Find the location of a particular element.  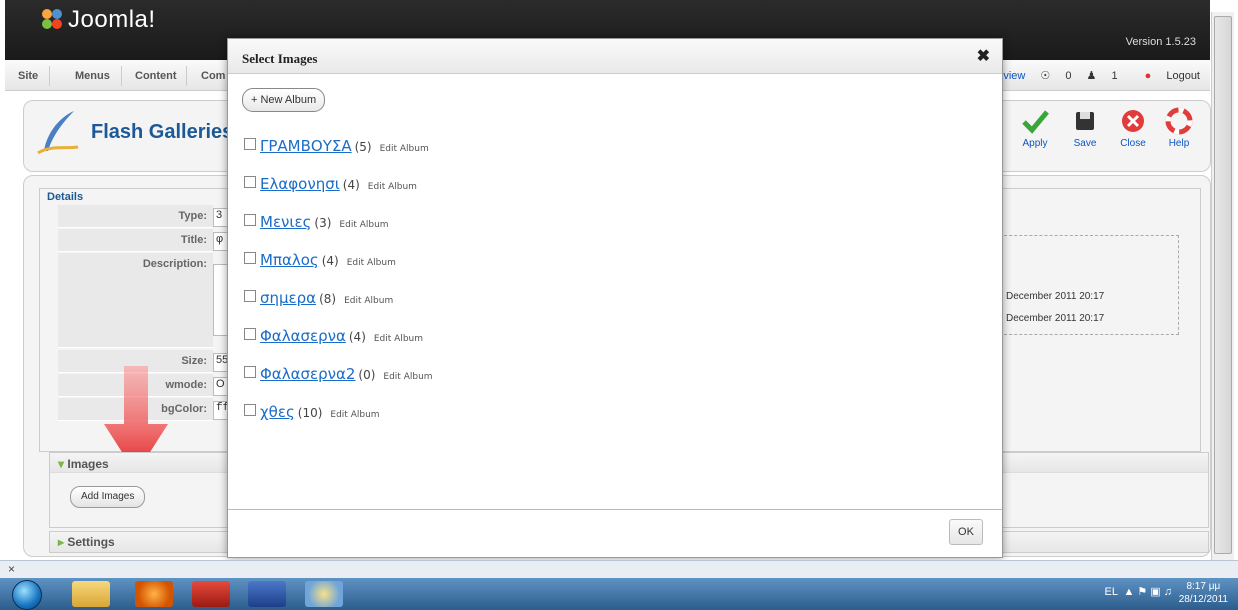

language-indicator: EL is located at coordinates (1111, 592).